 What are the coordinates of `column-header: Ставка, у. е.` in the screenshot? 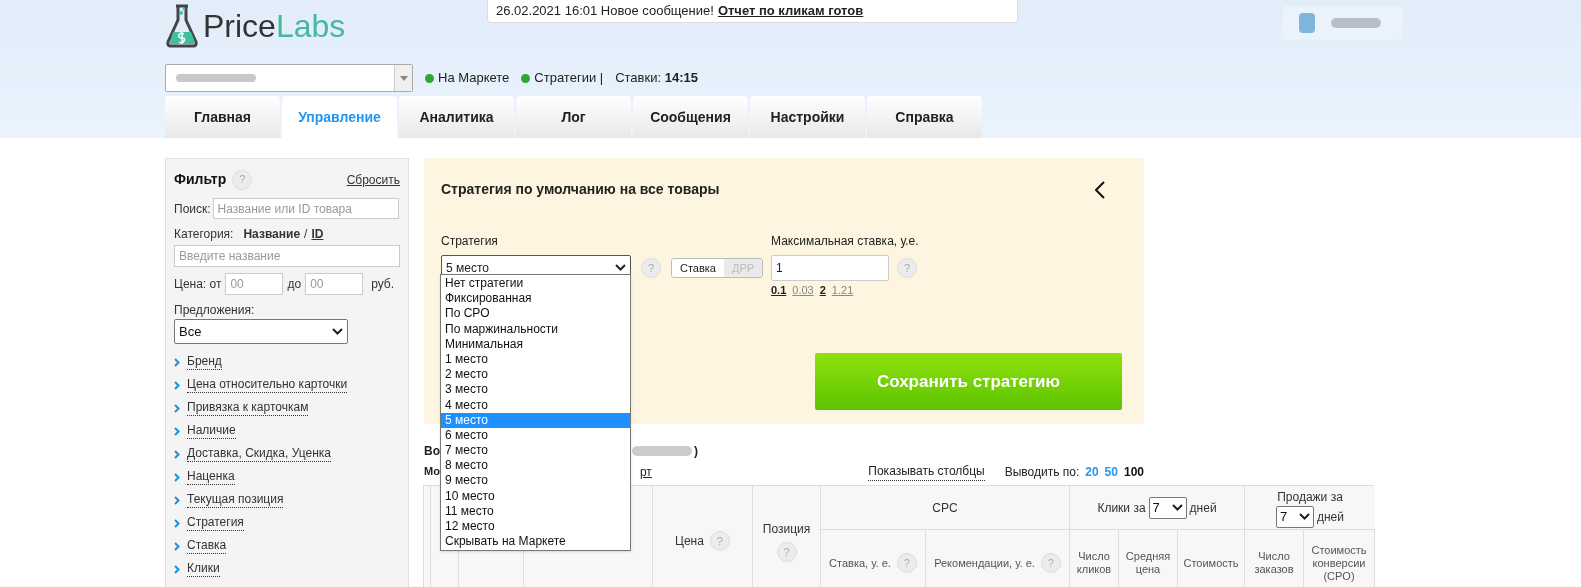 It's located at (860, 563).